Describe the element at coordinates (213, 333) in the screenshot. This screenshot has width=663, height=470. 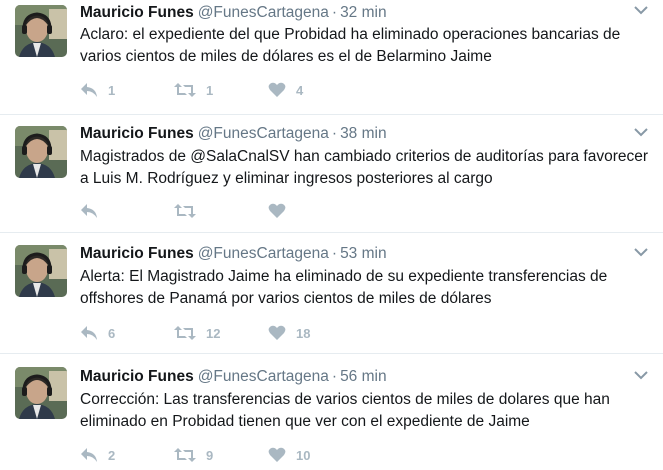
I see `retweet-count: 12` at that location.